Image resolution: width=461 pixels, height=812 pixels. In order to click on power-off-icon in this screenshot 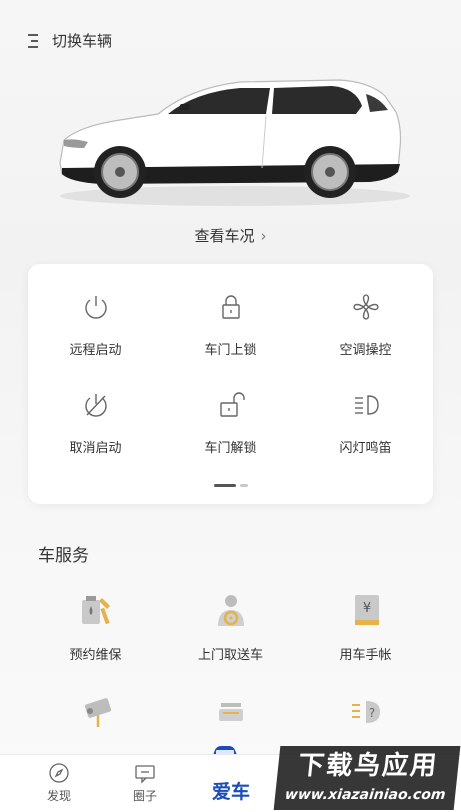, I will do `click(95, 405)`.